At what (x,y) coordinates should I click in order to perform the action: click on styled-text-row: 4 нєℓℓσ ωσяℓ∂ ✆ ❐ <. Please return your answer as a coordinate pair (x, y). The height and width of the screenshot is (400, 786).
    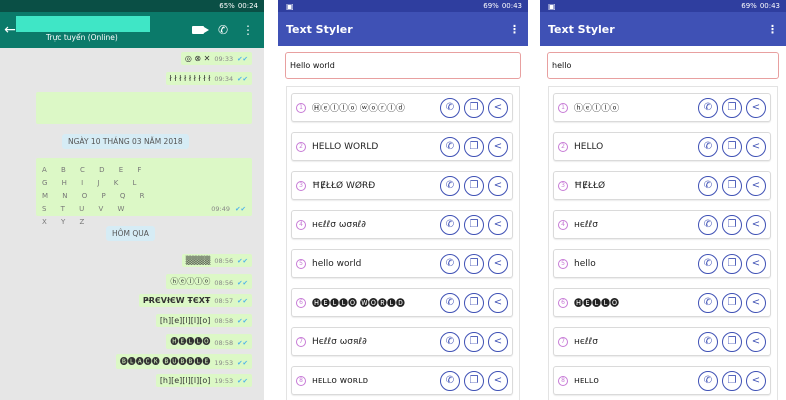
    Looking at the image, I should click on (402, 224).